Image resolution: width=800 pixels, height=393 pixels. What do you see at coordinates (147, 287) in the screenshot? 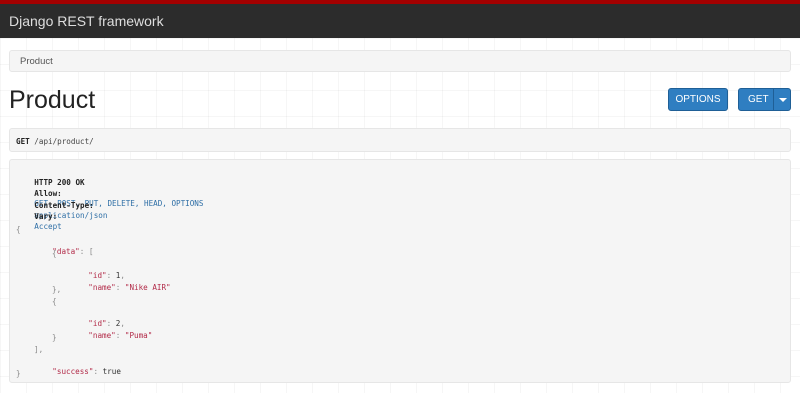
I see `json-value-name: "Nike AIR"` at bounding box center [147, 287].